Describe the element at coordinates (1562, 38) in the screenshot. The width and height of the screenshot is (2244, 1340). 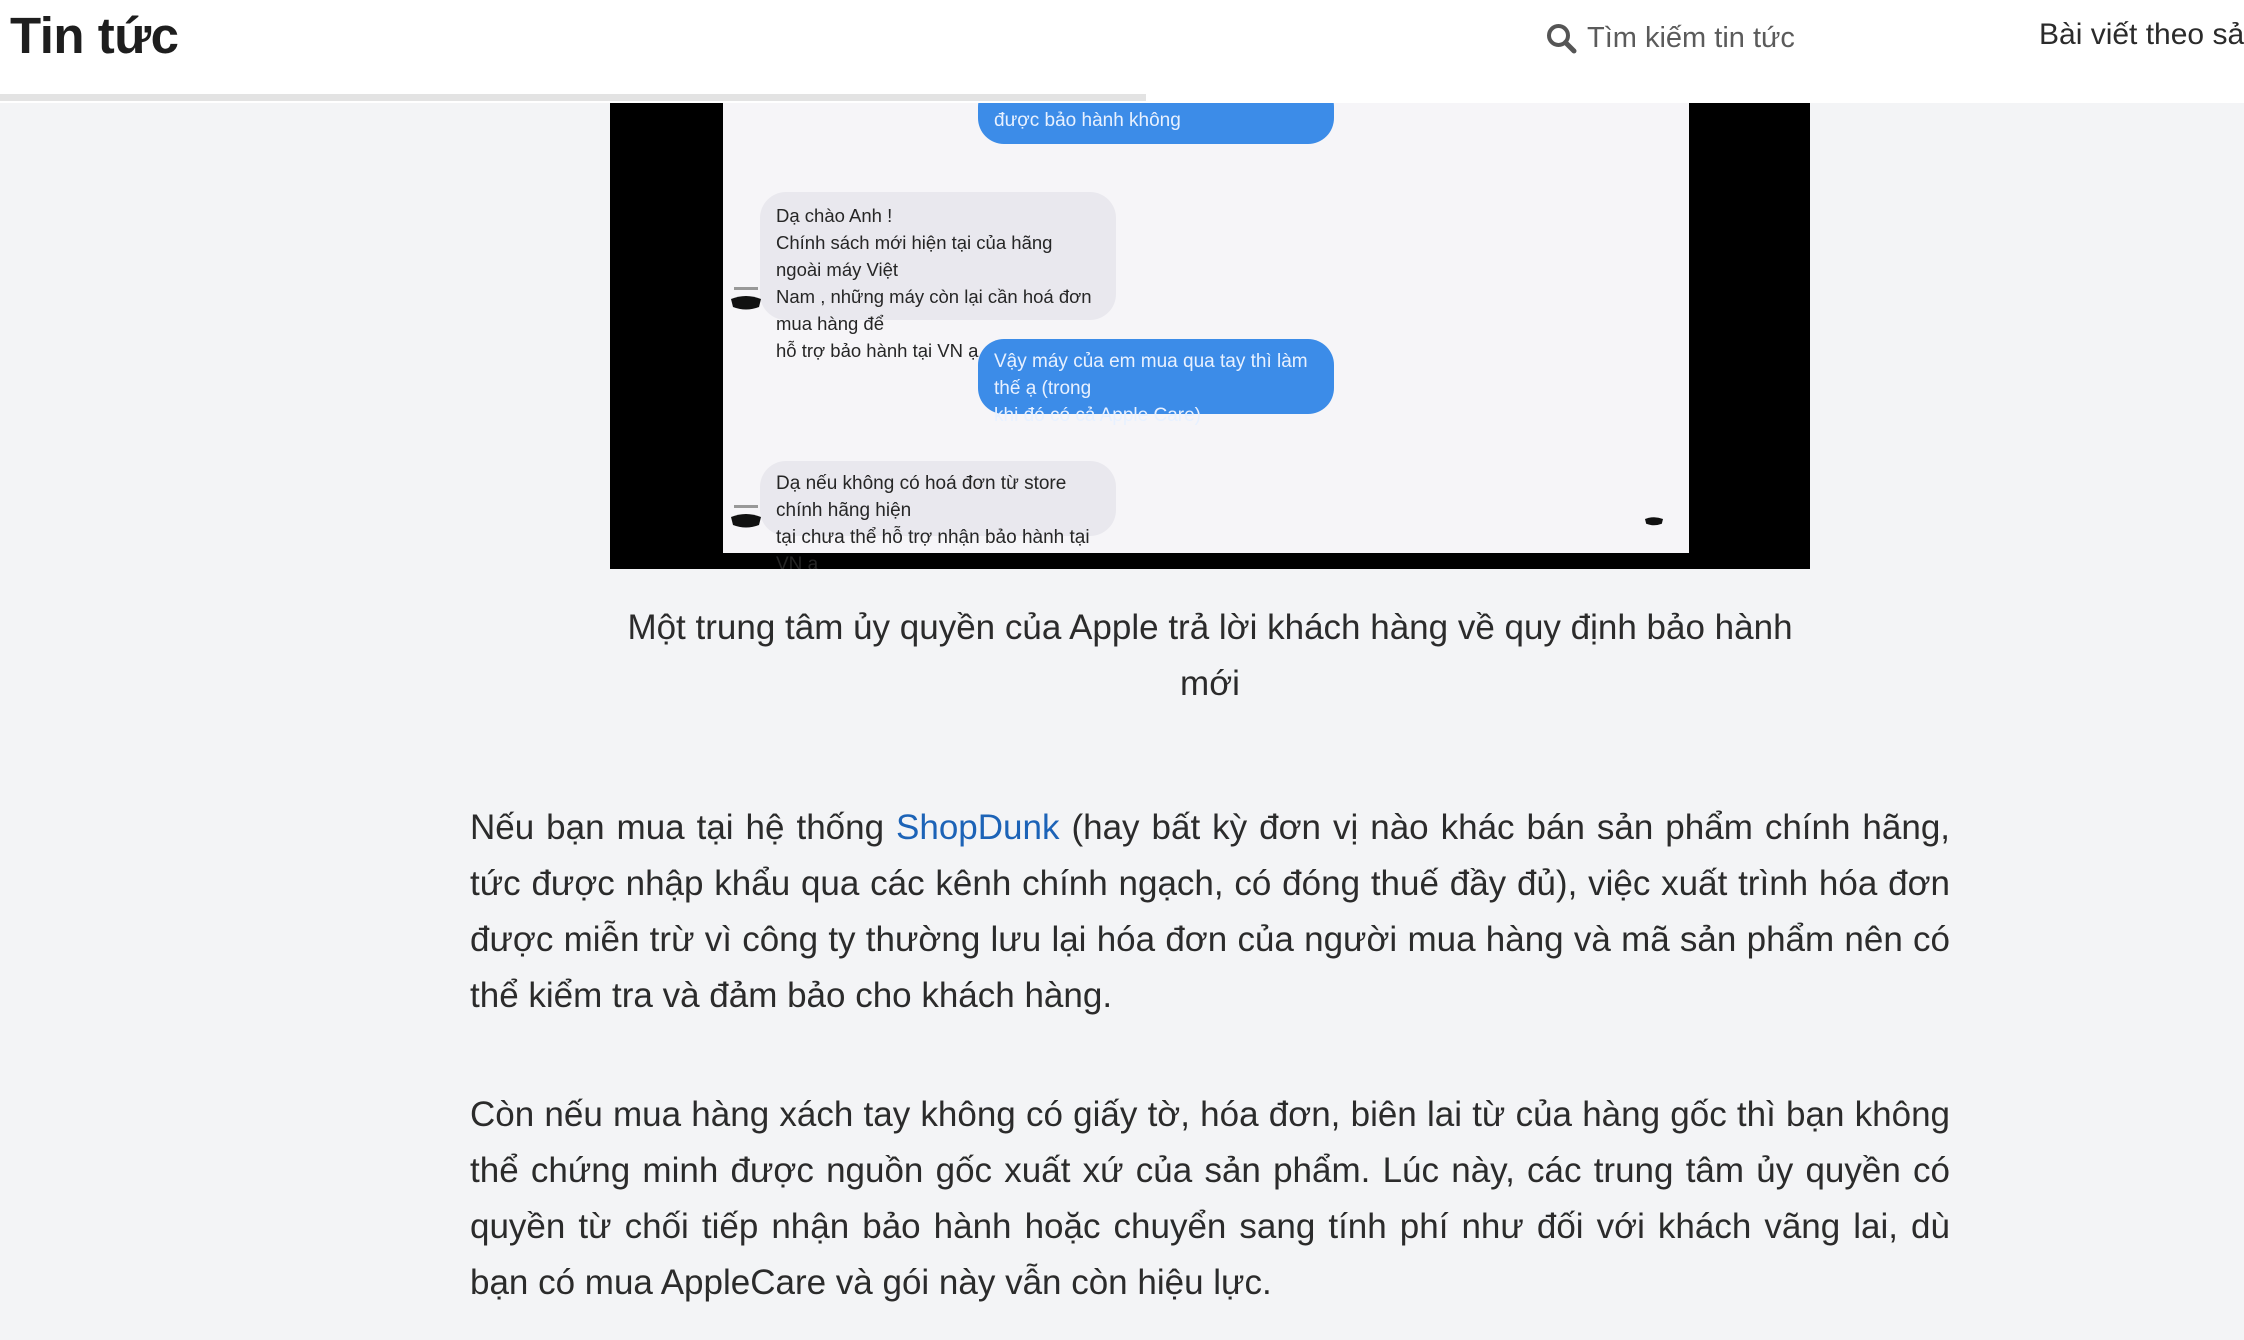
I see `search-icon` at that location.